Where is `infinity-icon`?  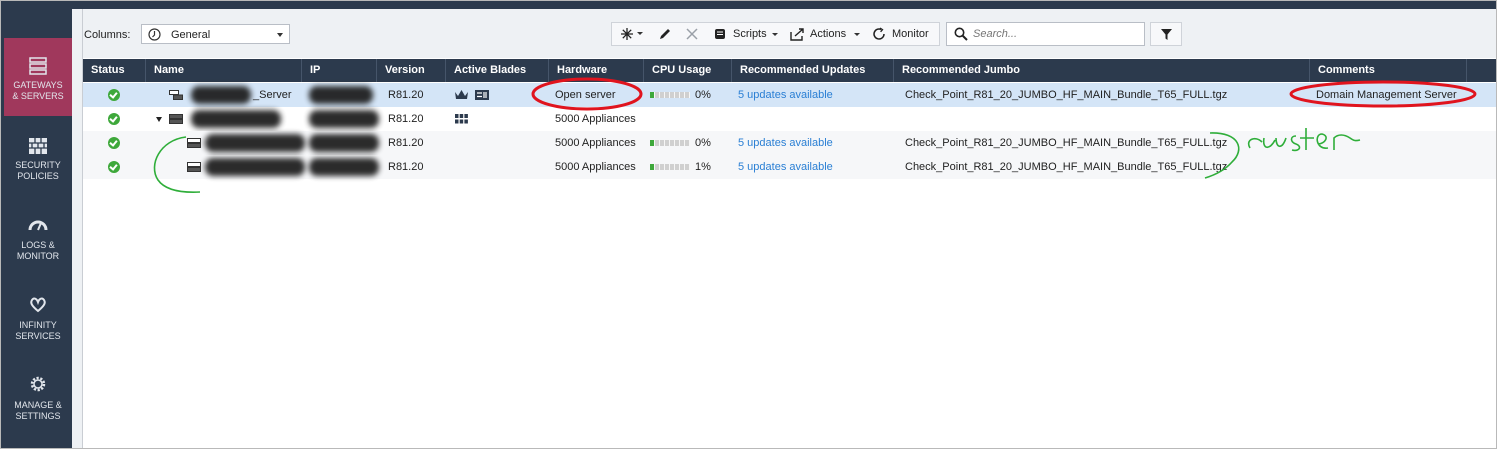 infinity-icon is located at coordinates (38, 305).